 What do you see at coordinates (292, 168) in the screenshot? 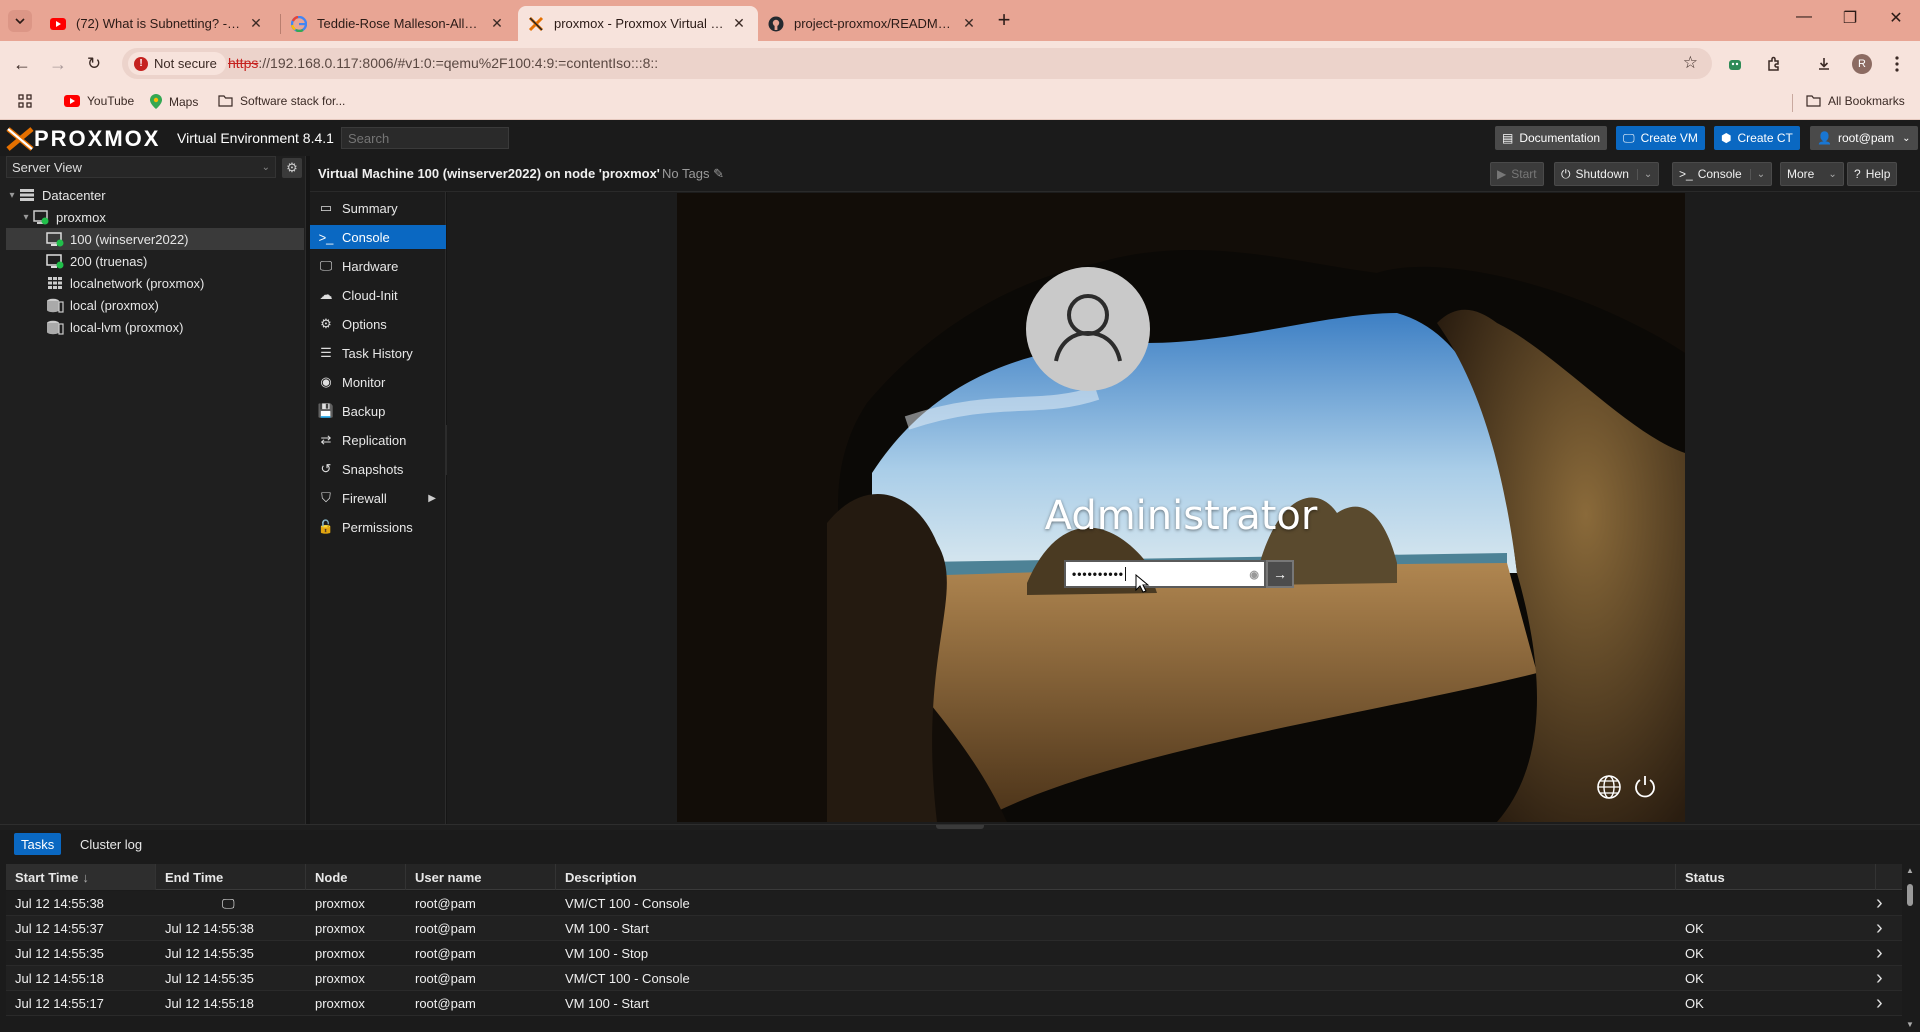
I see `gear-icon: ⚙` at bounding box center [292, 168].